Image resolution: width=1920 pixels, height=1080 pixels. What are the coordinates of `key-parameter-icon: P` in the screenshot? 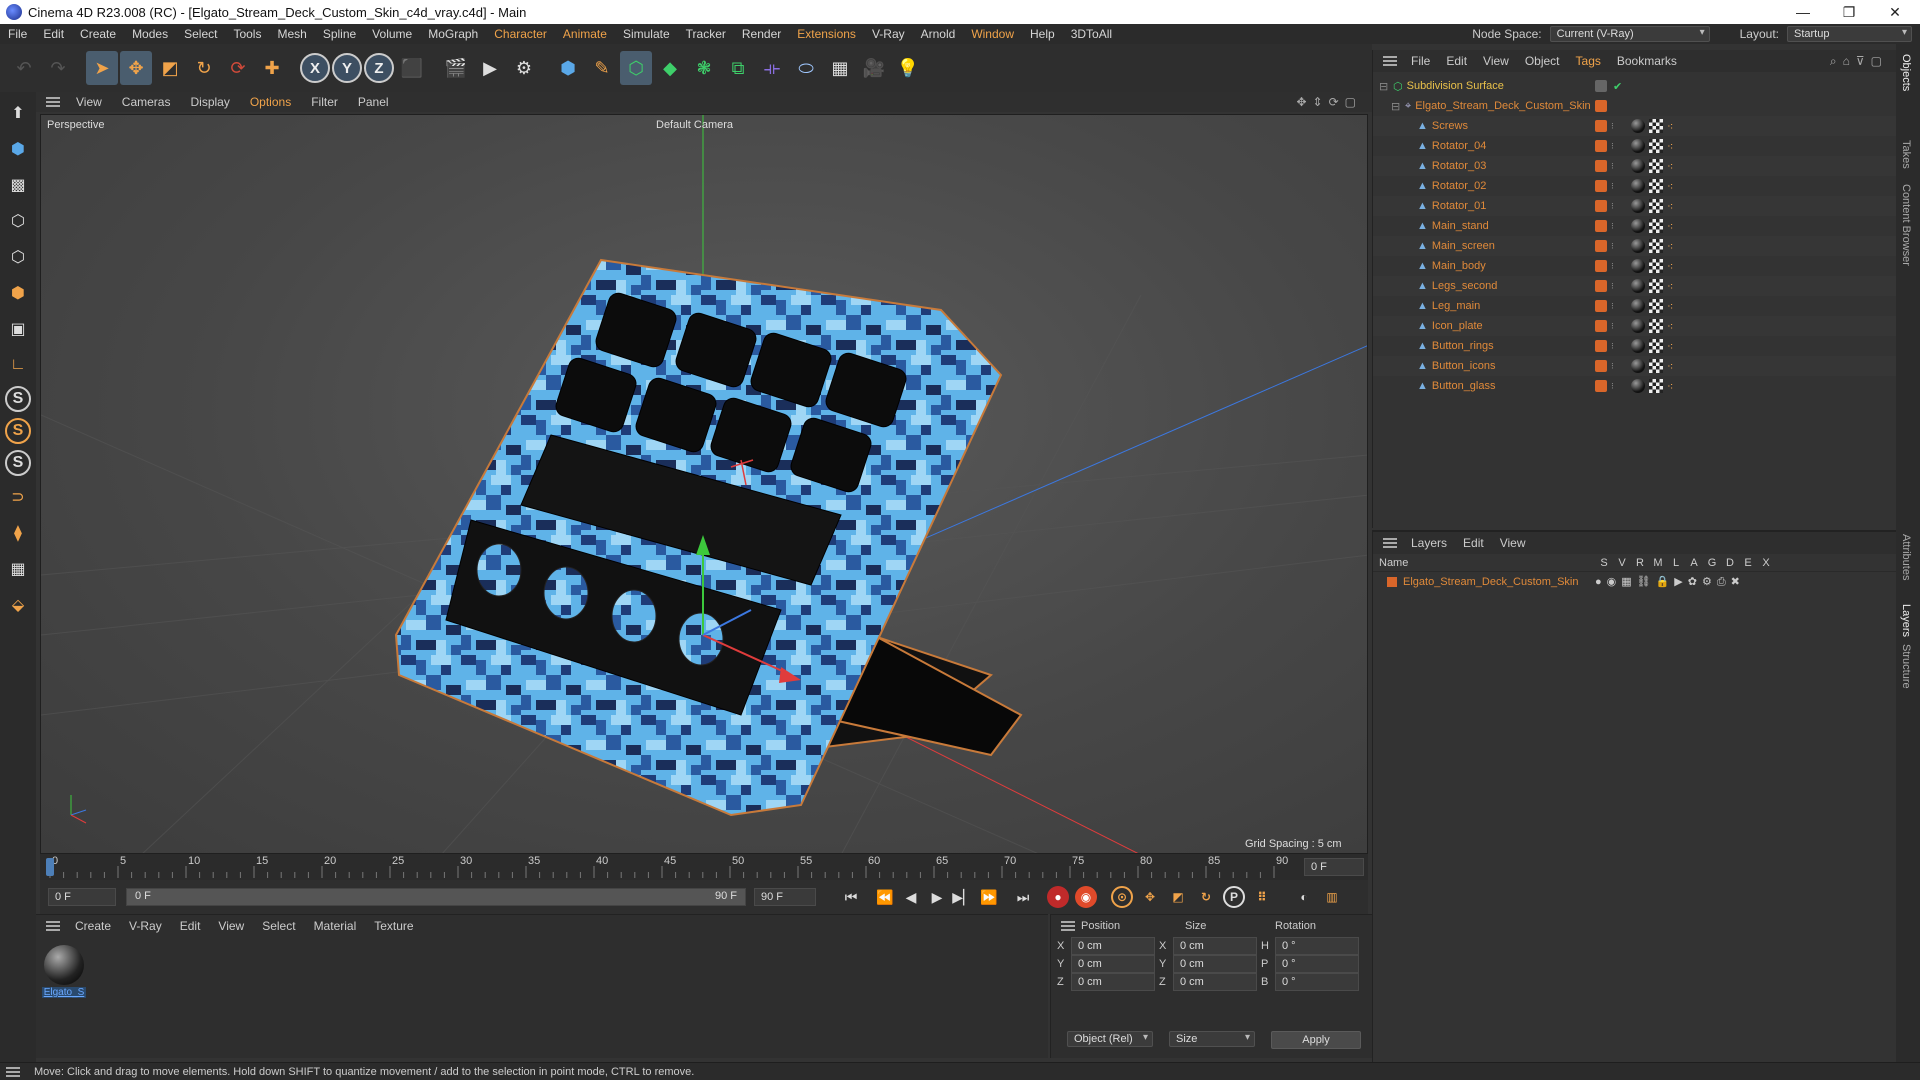 It's located at (1234, 897).